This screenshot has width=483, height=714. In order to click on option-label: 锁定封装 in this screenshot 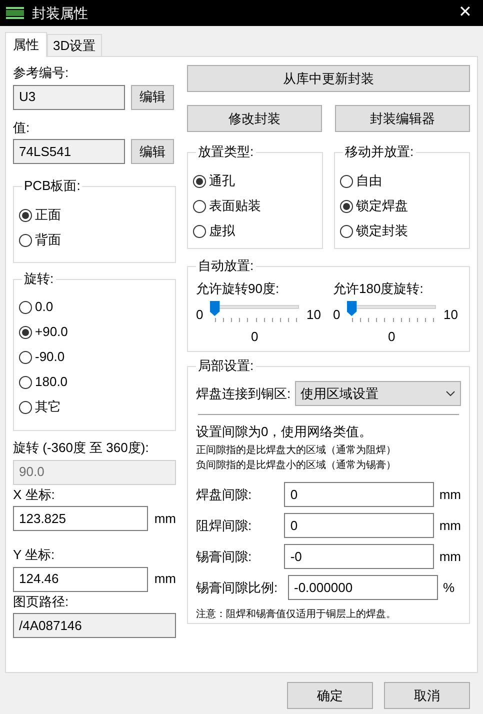, I will do `click(382, 231)`.